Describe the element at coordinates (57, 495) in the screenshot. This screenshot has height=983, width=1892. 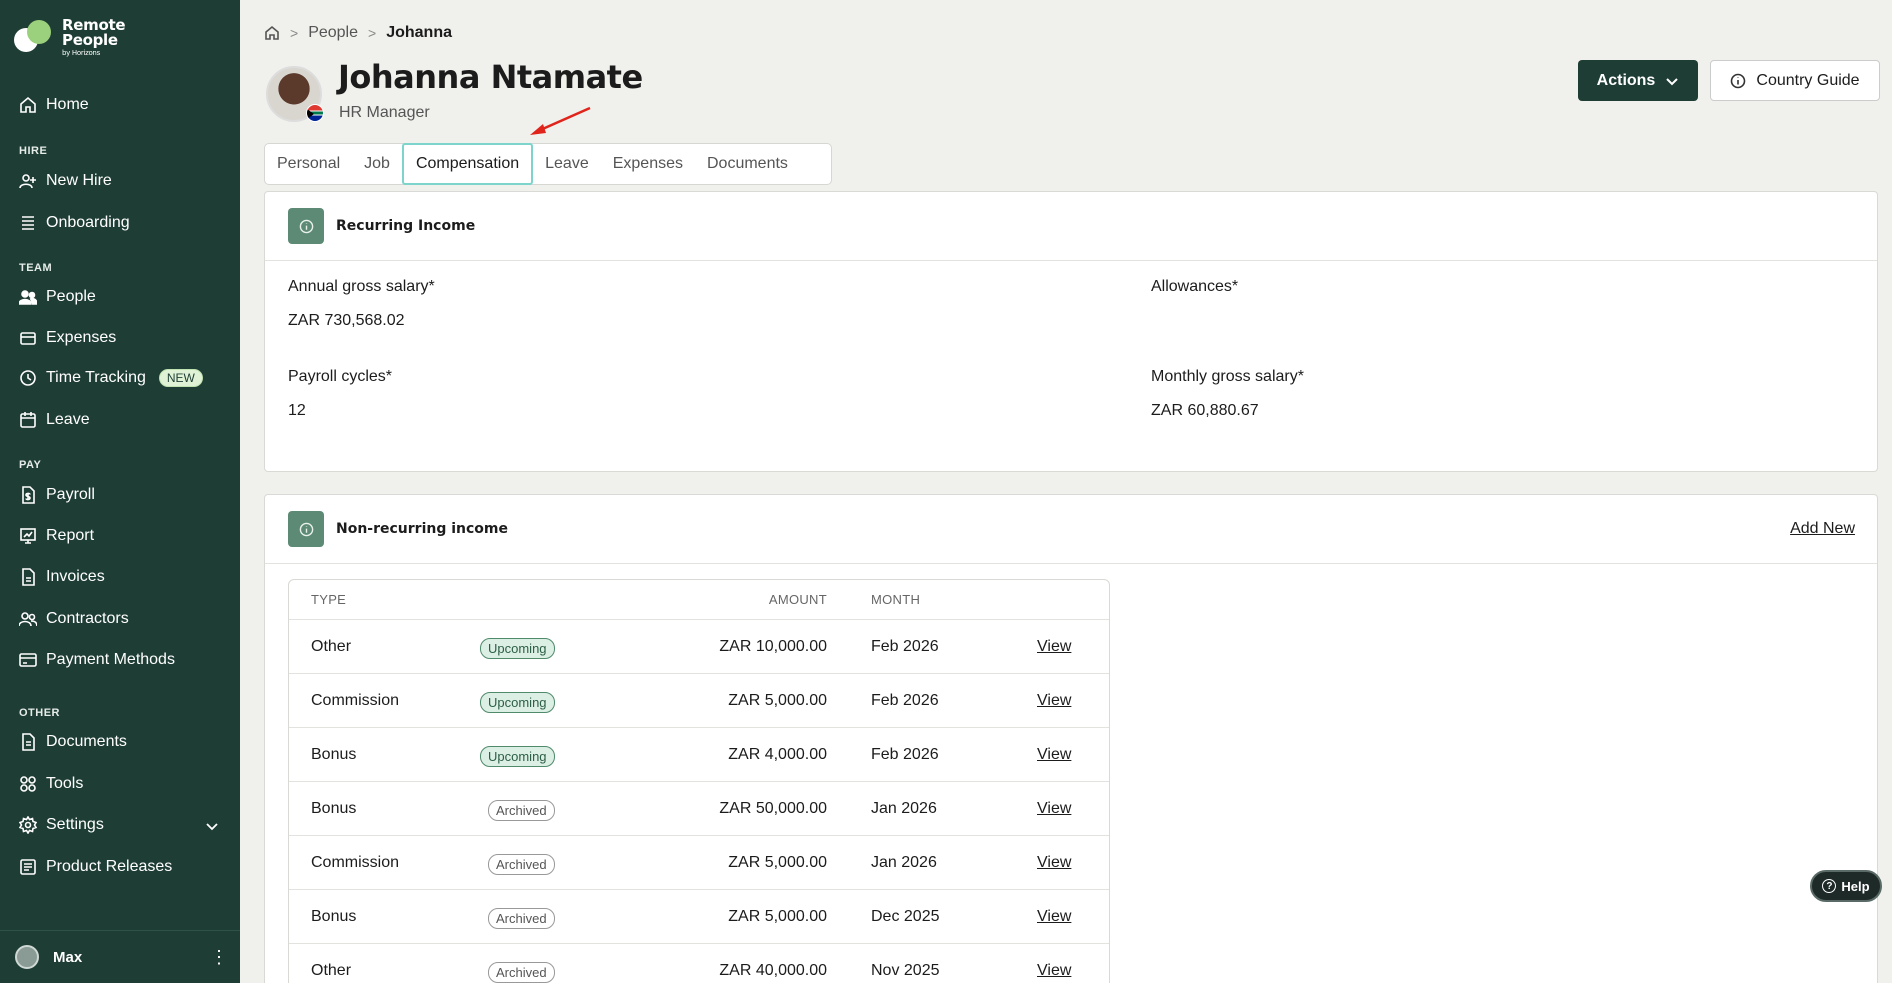
I see `sidebar-item-payroll: Payroll` at that location.